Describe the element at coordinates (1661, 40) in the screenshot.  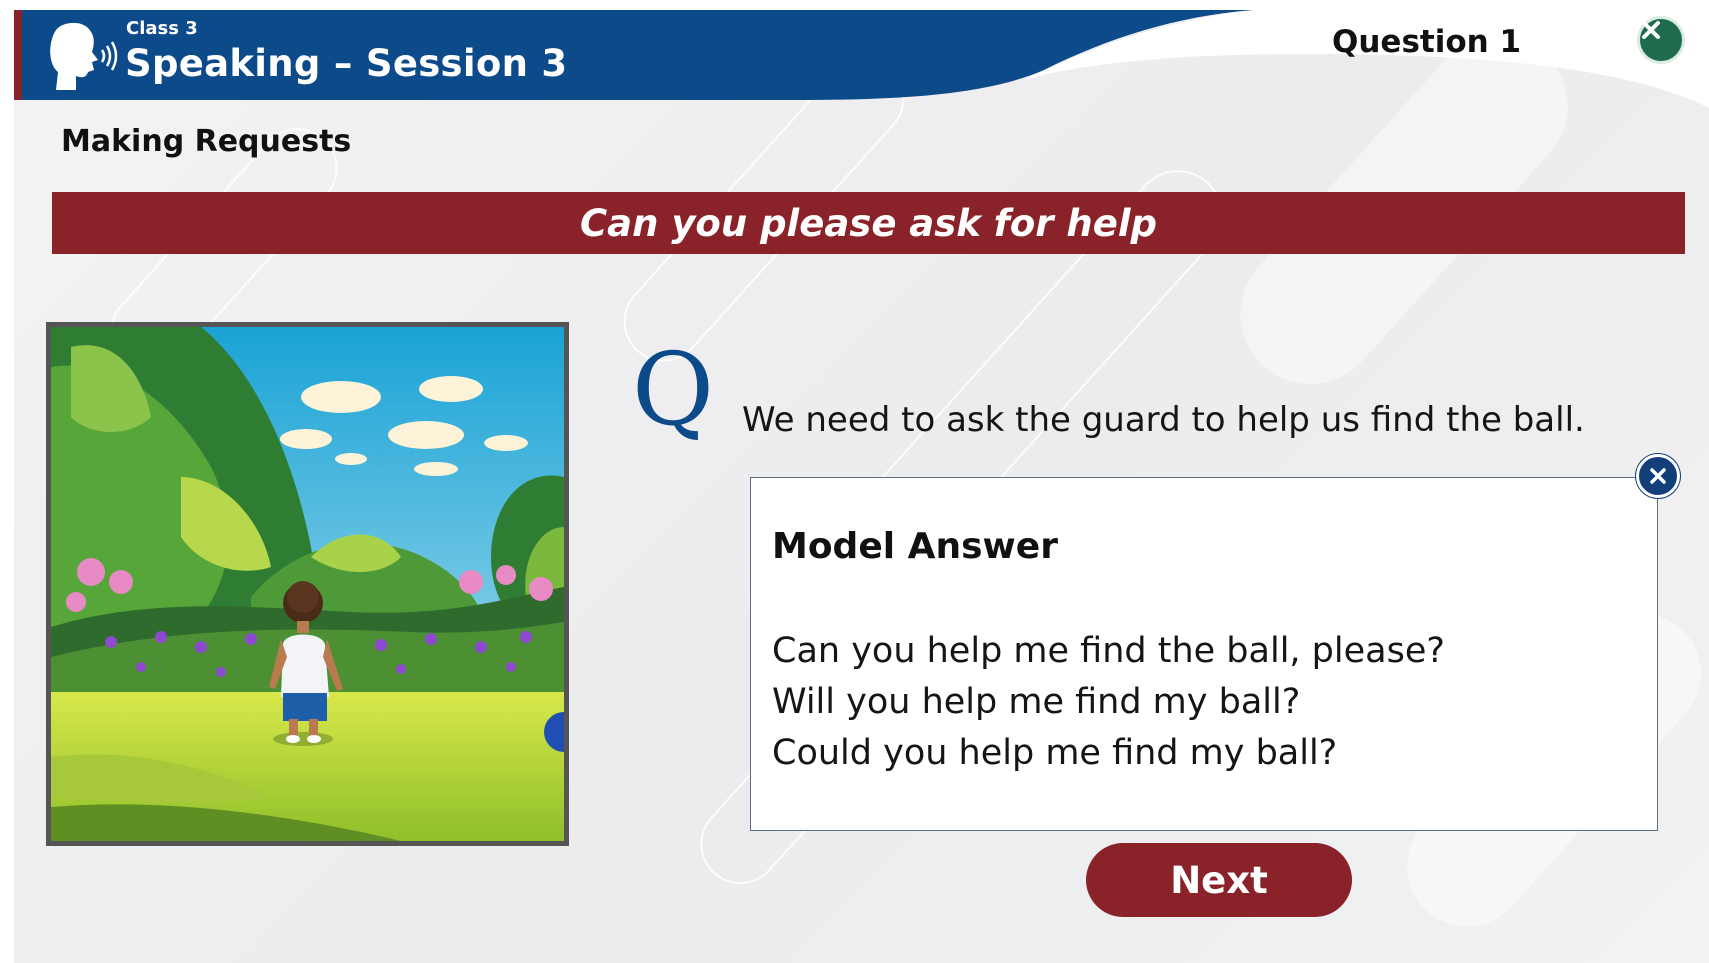
I see `close-lesson-button` at that location.